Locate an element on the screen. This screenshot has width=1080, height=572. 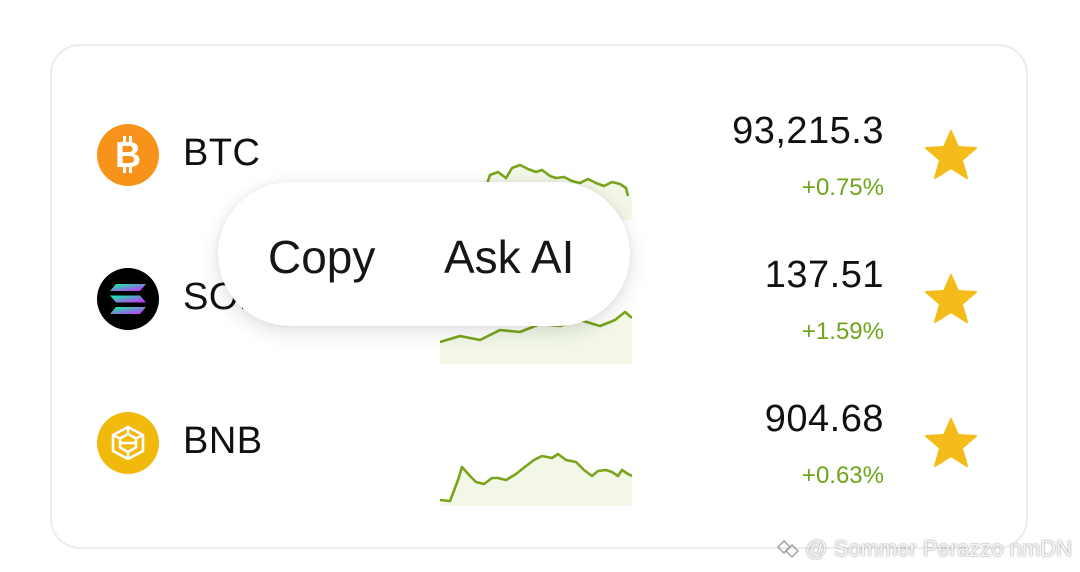
watermark: @ Sommer Perazzo nmDN is located at coordinates (923, 549).